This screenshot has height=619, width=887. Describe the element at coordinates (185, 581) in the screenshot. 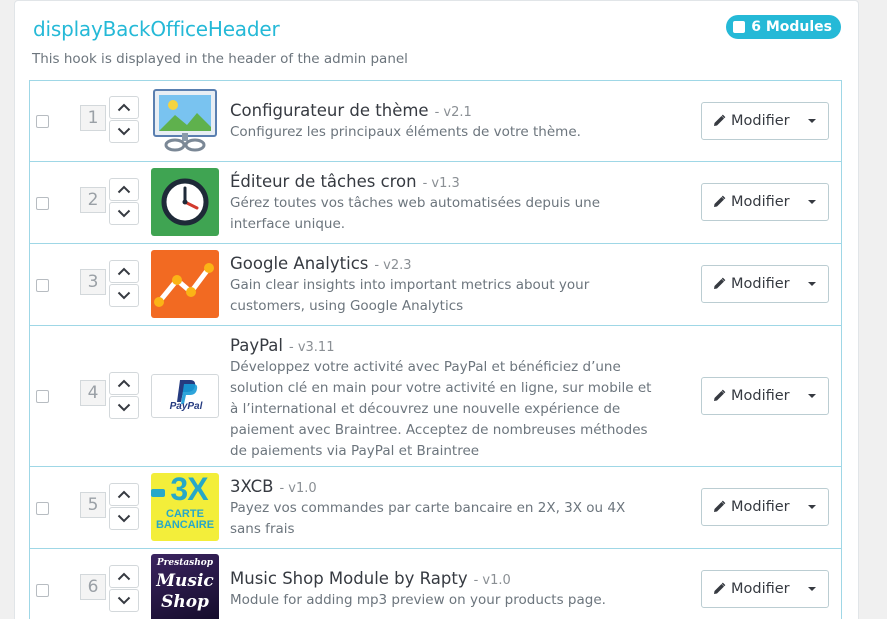

I see `music-shop-logo-line1: Music` at that location.